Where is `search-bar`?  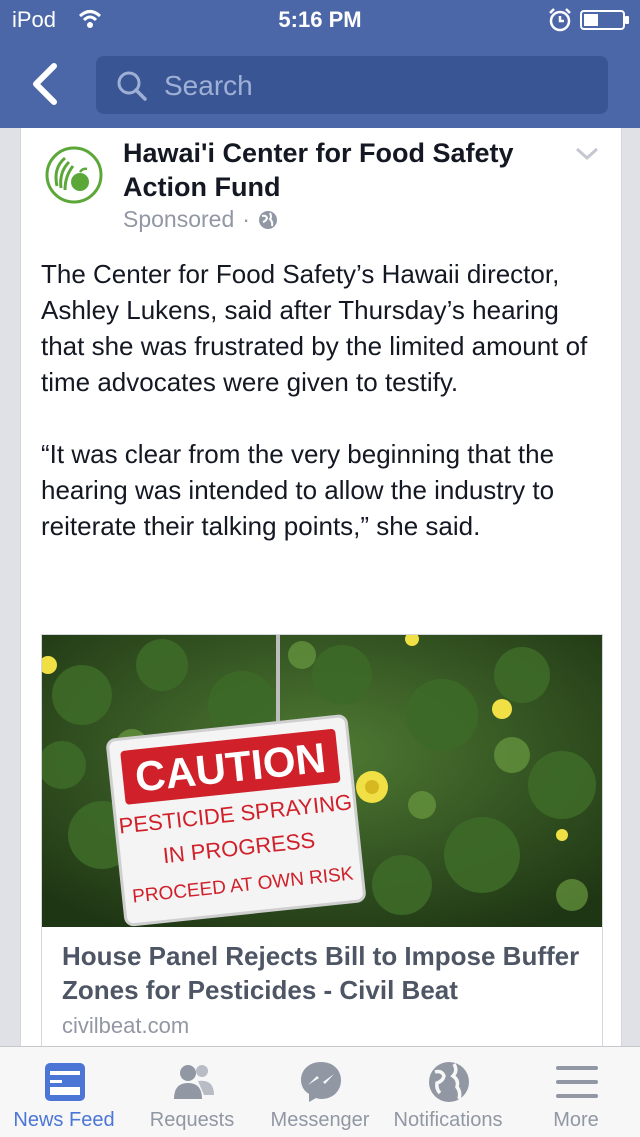
search-bar is located at coordinates (352, 85).